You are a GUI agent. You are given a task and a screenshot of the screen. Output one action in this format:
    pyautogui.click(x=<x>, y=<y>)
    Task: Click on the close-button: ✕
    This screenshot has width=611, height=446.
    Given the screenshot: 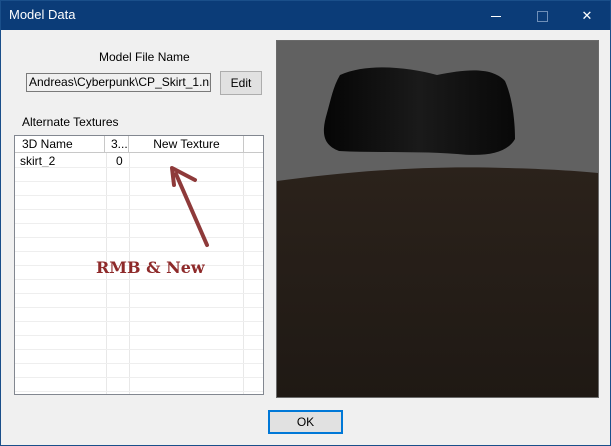 What is the action you would take?
    pyautogui.click(x=587, y=15)
    